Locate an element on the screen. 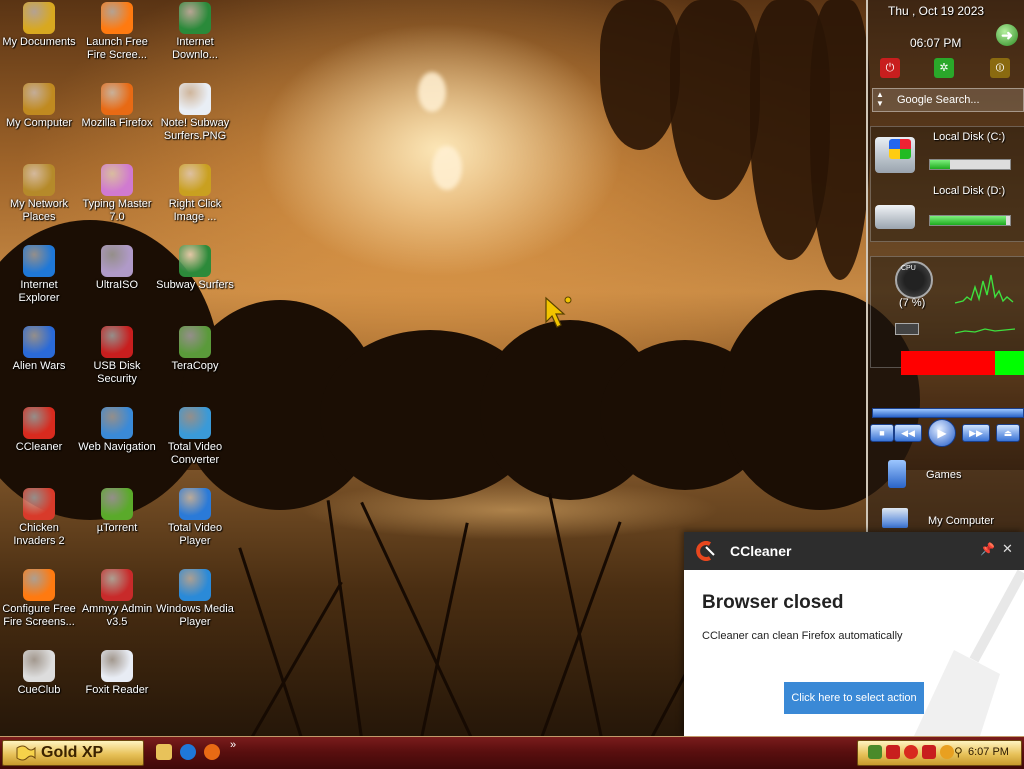  image-file-icon is located at coordinates (195, 99).